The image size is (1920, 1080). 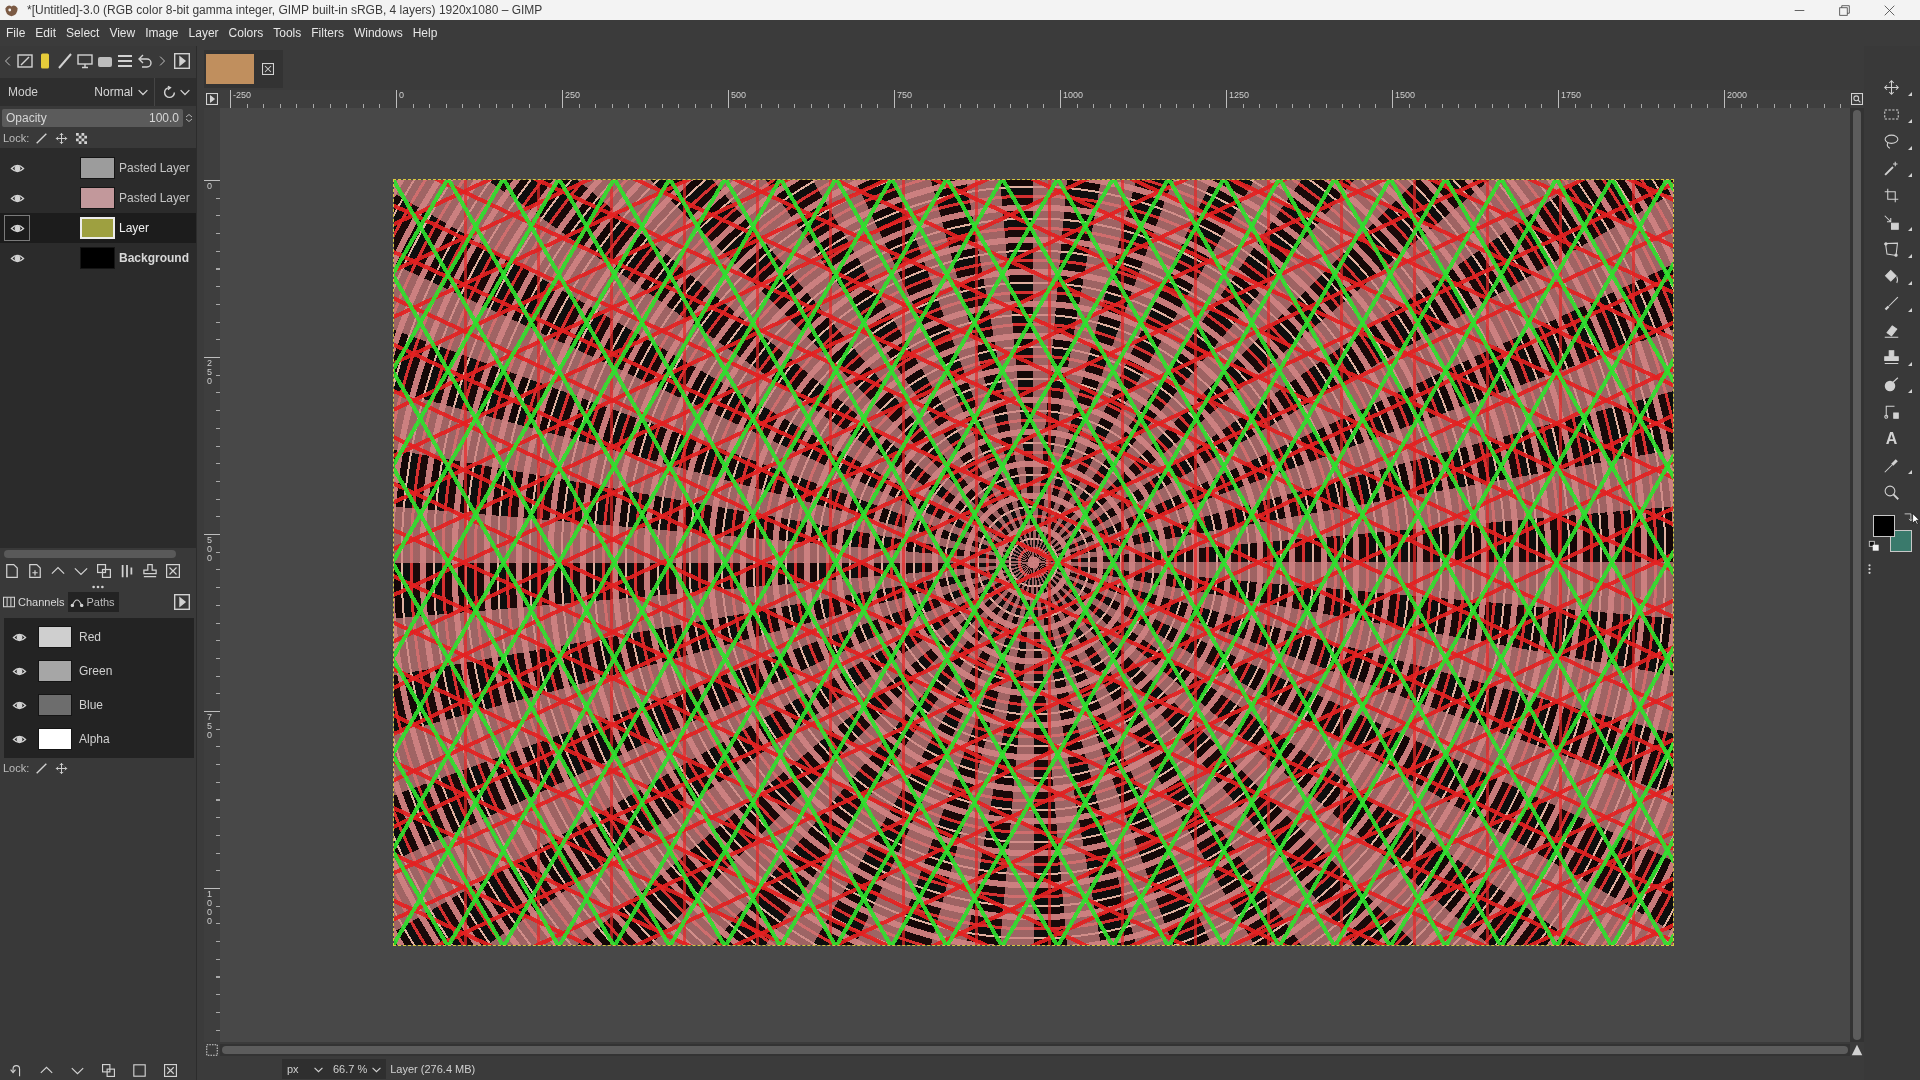 I want to click on channel-name: Red, so click(x=90, y=637).